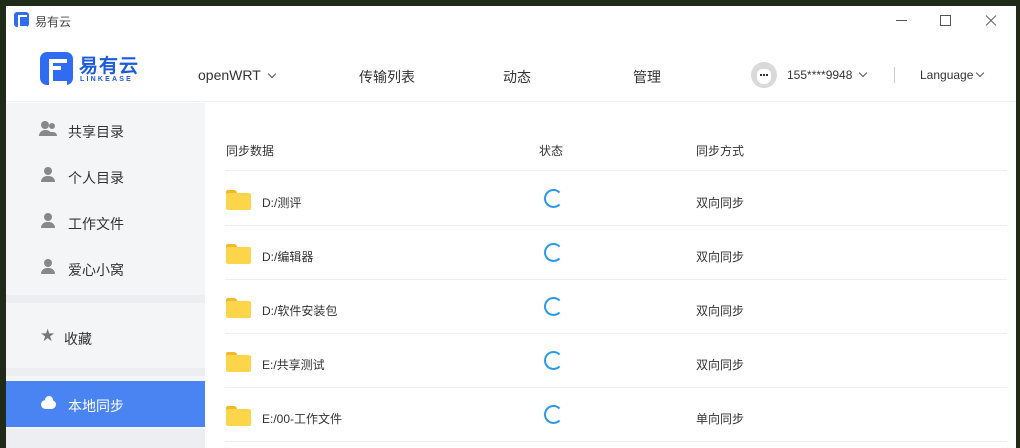  What do you see at coordinates (511, 20) in the screenshot?
I see `title-bar: 易有云` at bounding box center [511, 20].